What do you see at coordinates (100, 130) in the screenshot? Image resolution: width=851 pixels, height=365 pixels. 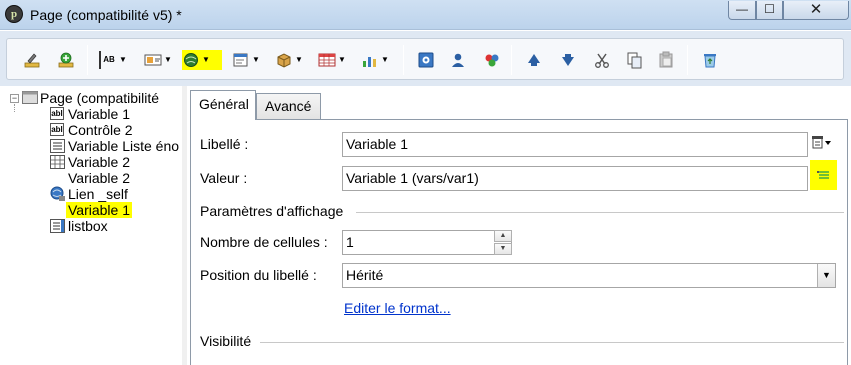 I see `tree-item-label: Contrôle 2` at bounding box center [100, 130].